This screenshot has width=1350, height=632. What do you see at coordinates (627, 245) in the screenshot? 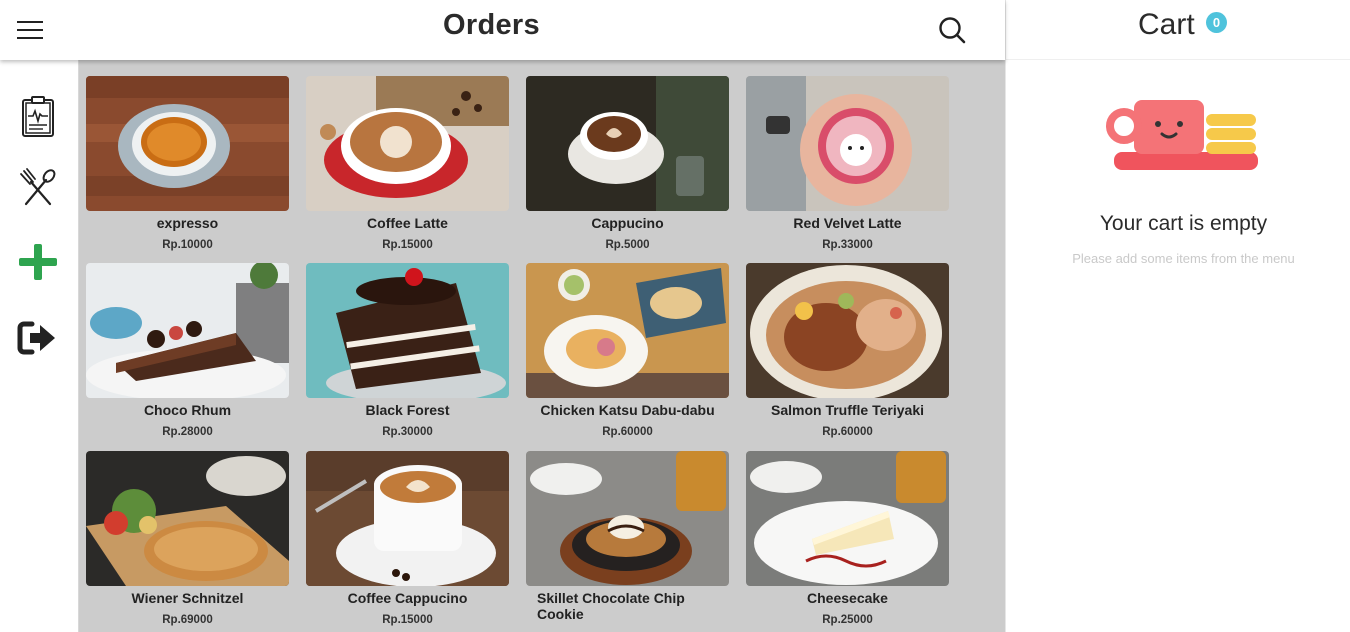
I see `product-price: Rp.5000` at bounding box center [627, 245].